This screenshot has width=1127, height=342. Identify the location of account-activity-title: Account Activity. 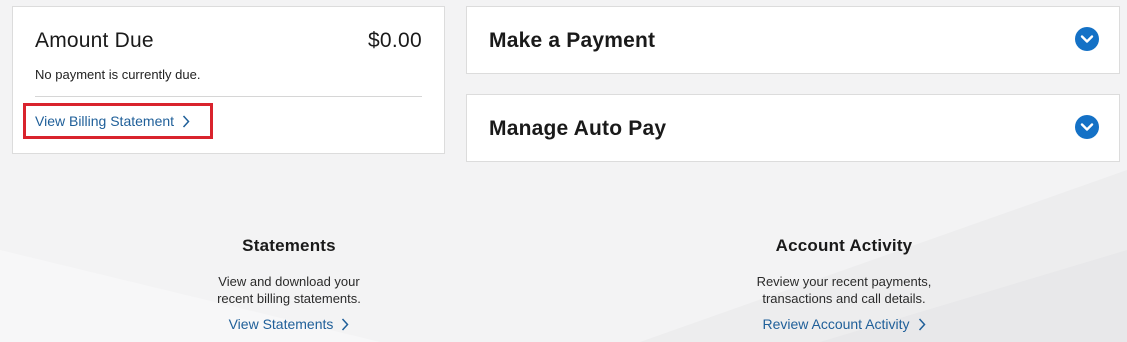
(844, 245).